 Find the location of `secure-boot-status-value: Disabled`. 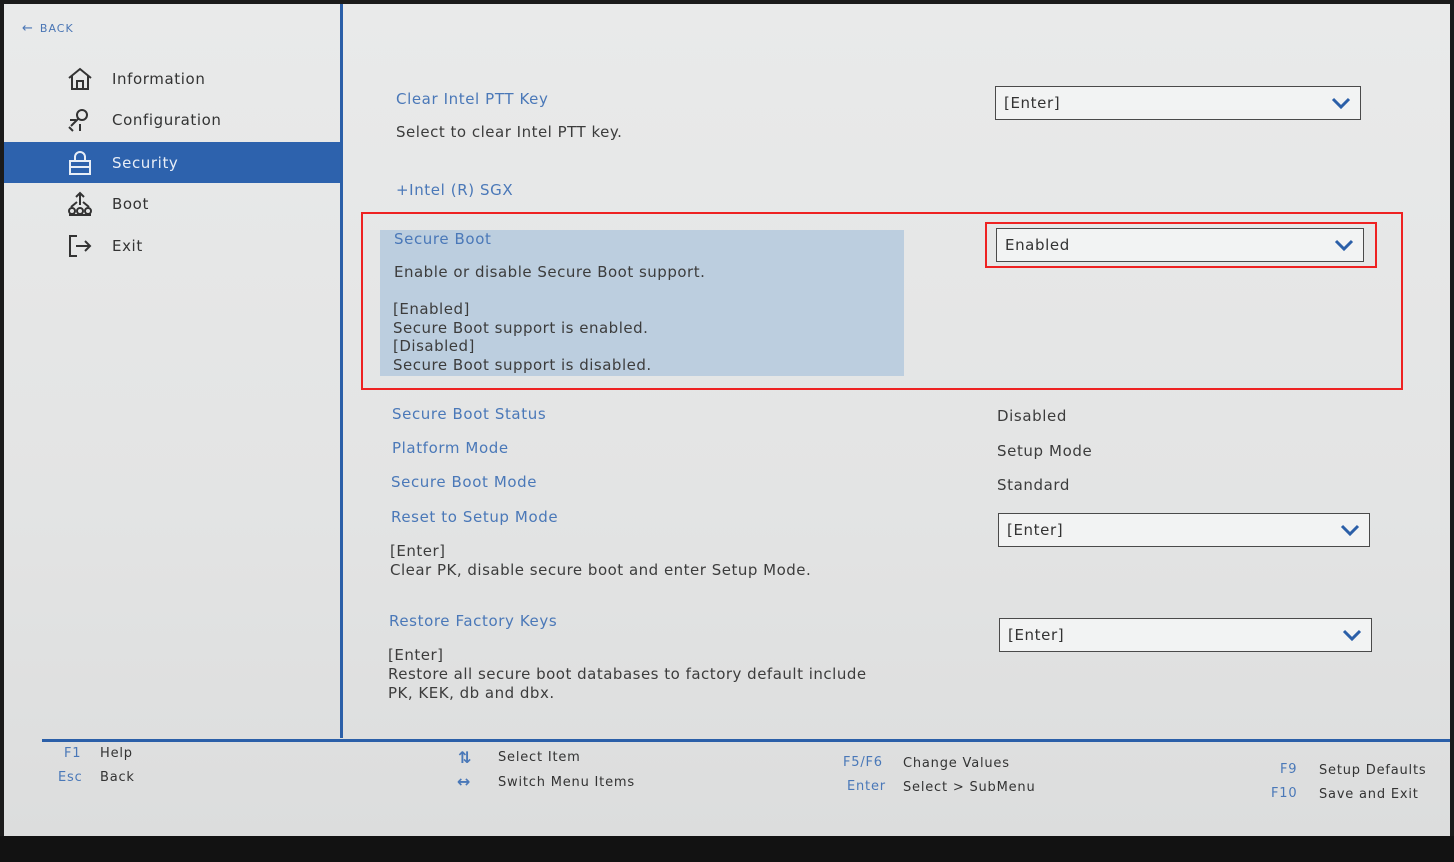

secure-boot-status-value: Disabled is located at coordinates (1032, 416).